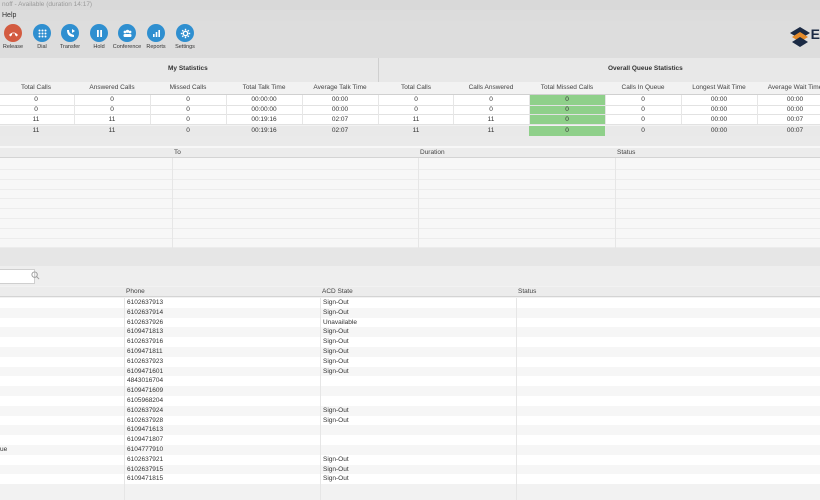  What do you see at coordinates (410, 410) in the screenshot?
I see `agent-row: 6102637924 Sign-Out` at bounding box center [410, 410].